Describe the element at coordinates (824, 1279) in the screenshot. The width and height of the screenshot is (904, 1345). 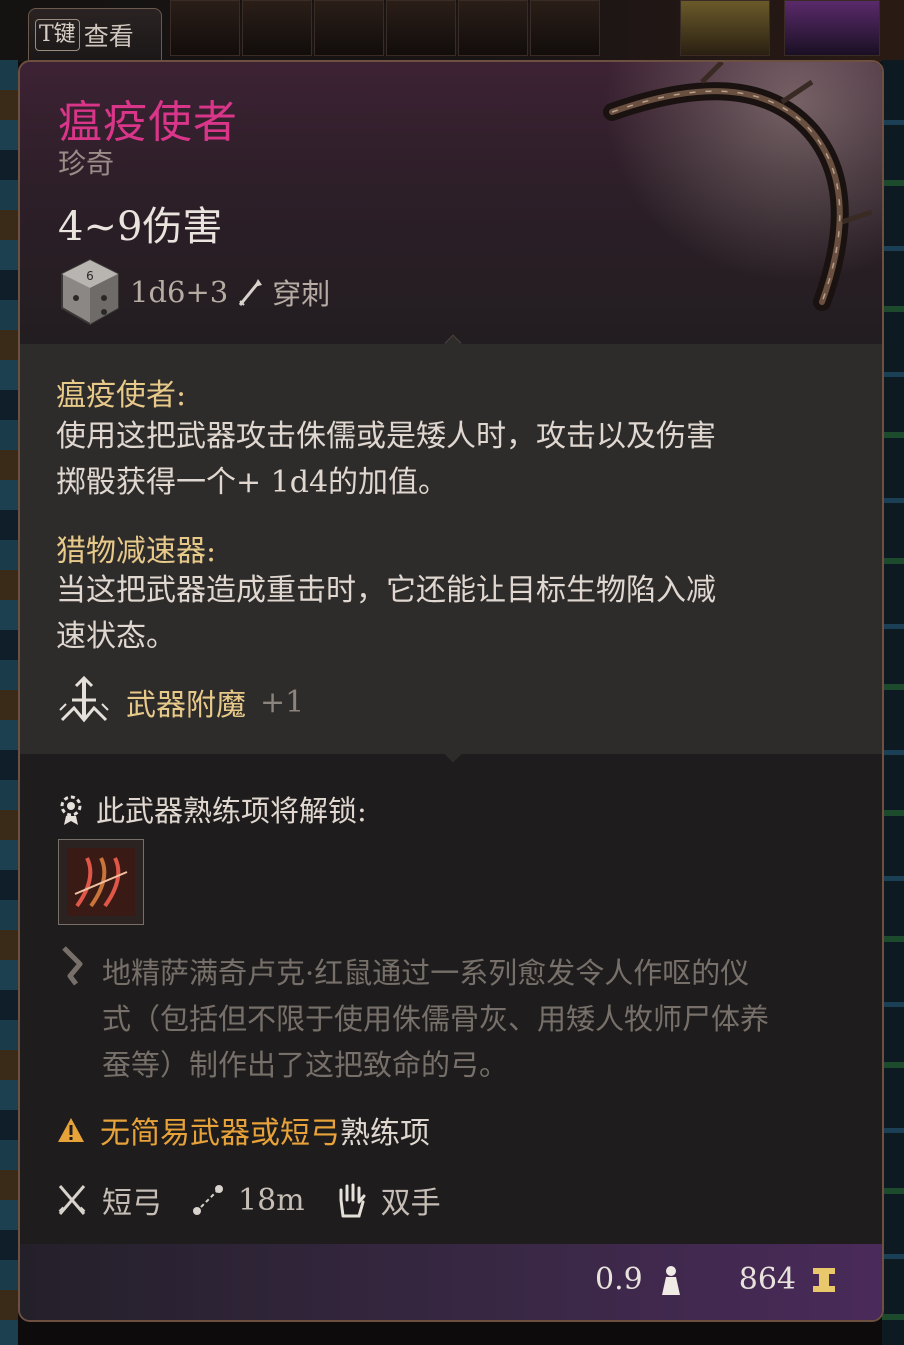
I see `gold-icon` at that location.